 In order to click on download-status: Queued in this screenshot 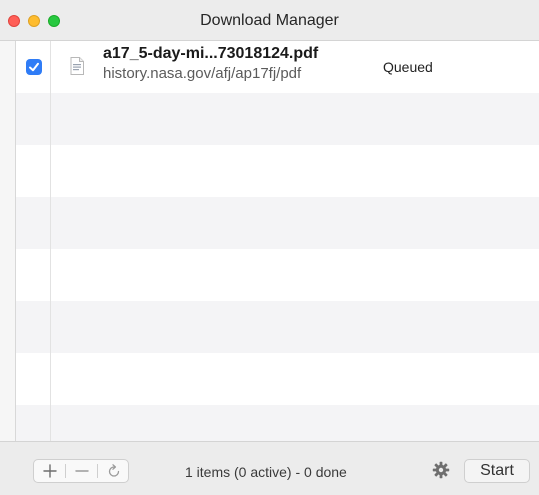, I will do `click(408, 67)`.